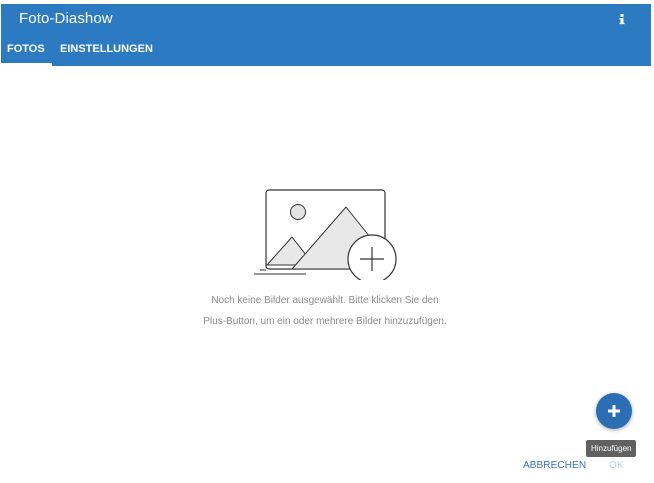  I want to click on add-photo-button, so click(614, 411).